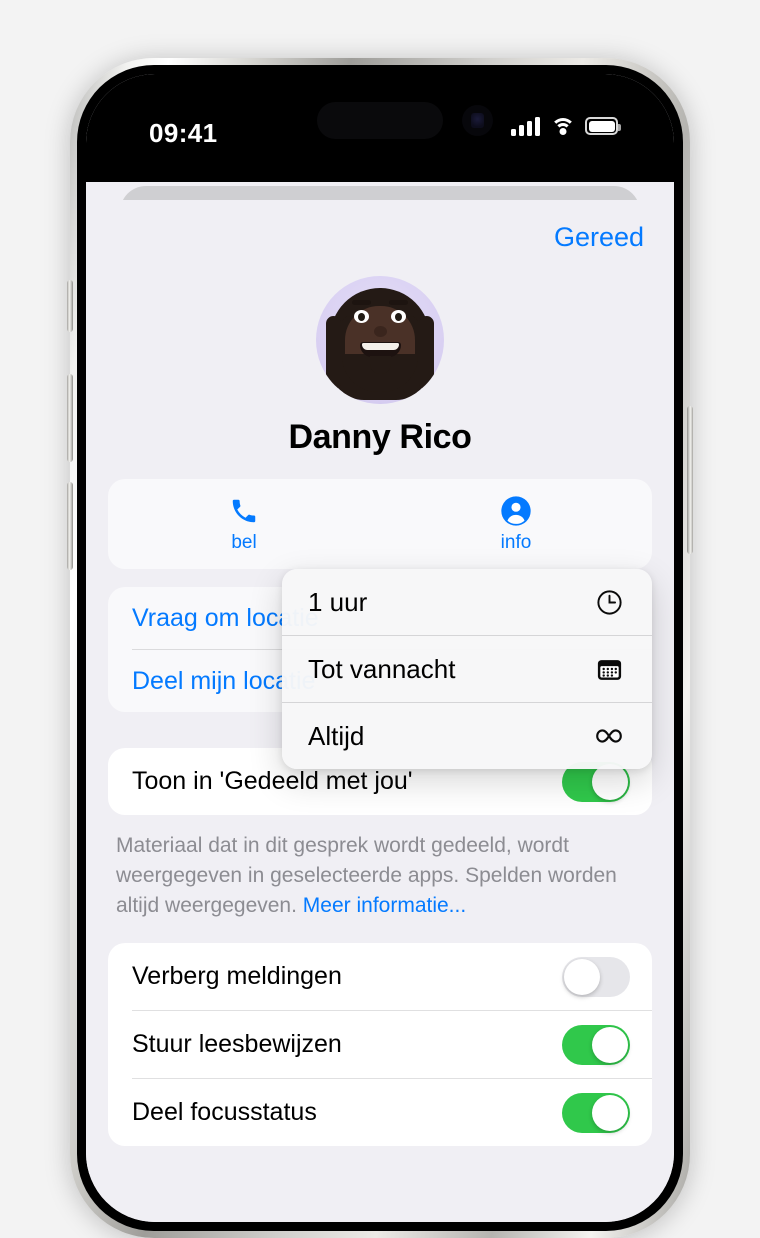 The image size is (760, 1238). What do you see at coordinates (70, 418) in the screenshot?
I see `volume-up-button` at bounding box center [70, 418].